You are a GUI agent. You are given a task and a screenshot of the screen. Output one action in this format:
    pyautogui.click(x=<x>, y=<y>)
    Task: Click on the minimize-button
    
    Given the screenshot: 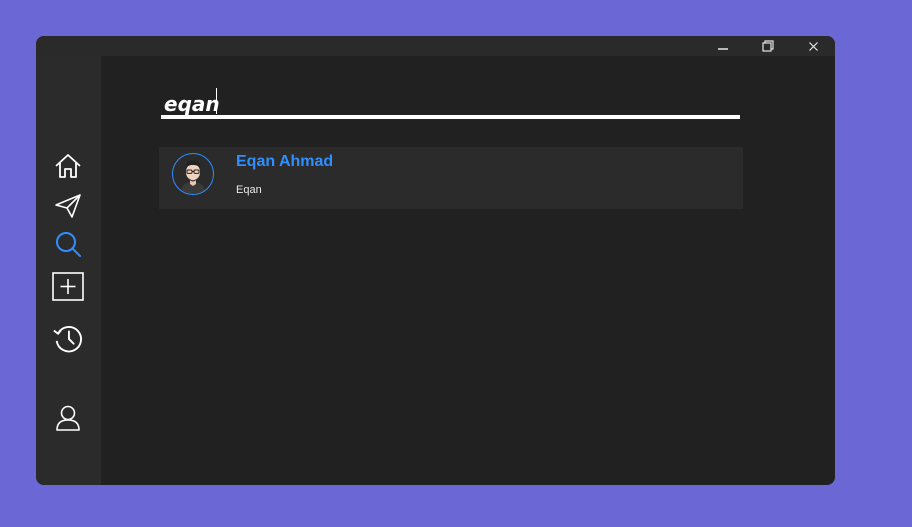 What is the action you would take?
    pyautogui.click(x=723, y=46)
    